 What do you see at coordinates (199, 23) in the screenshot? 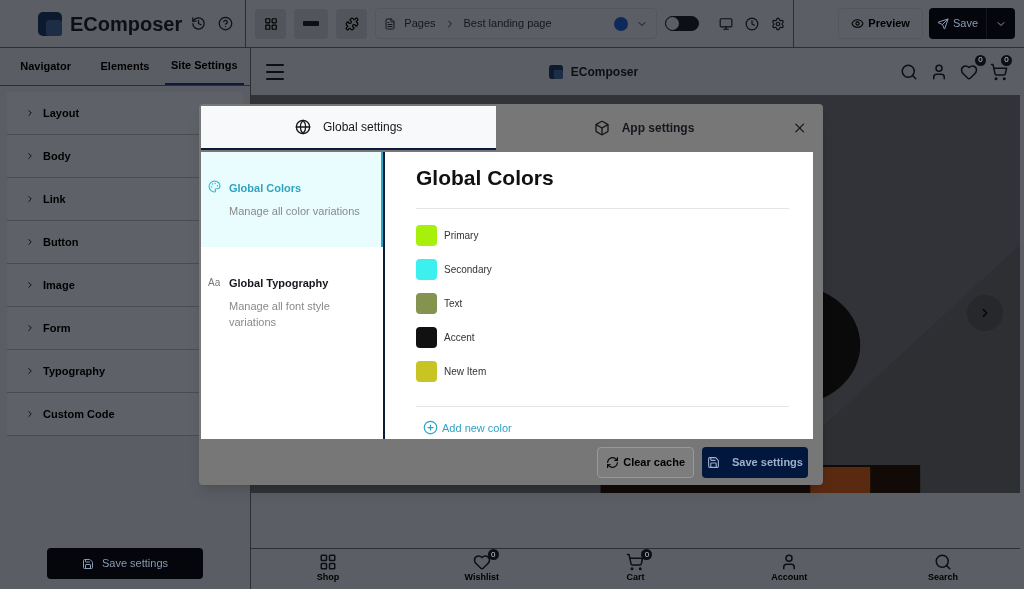
I see `history-icon` at bounding box center [199, 23].